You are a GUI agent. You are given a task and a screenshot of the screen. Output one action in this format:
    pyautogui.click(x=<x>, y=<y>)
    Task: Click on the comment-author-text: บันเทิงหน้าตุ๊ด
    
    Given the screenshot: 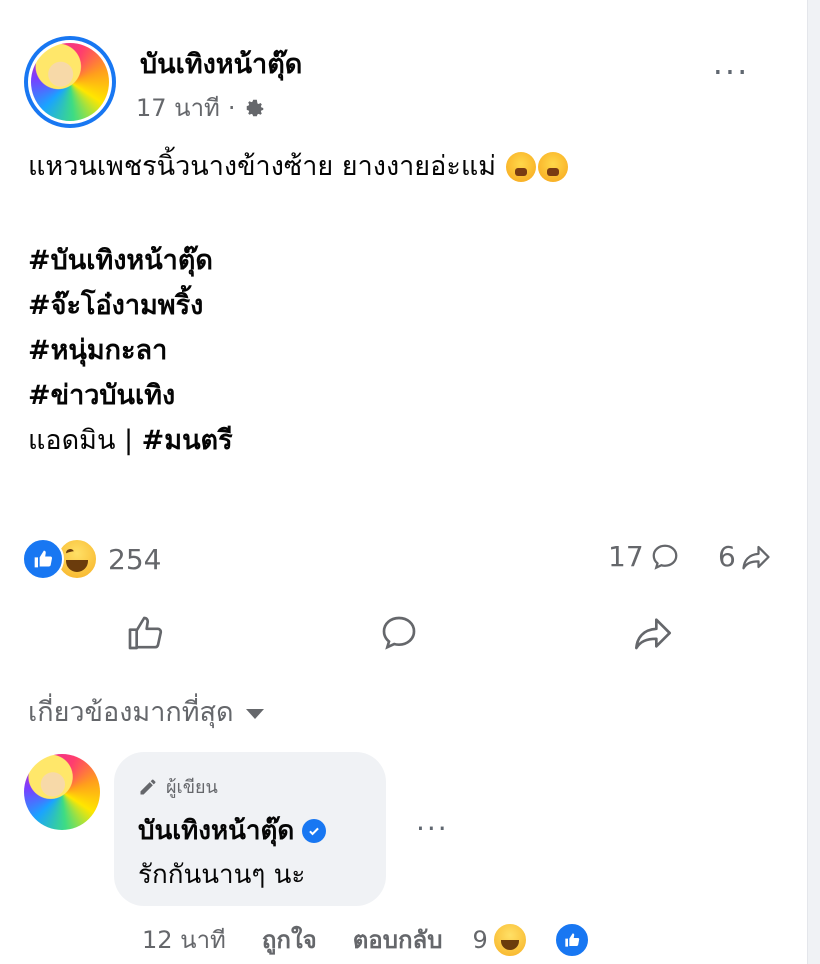 What is the action you would take?
    pyautogui.click(x=216, y=831)
    